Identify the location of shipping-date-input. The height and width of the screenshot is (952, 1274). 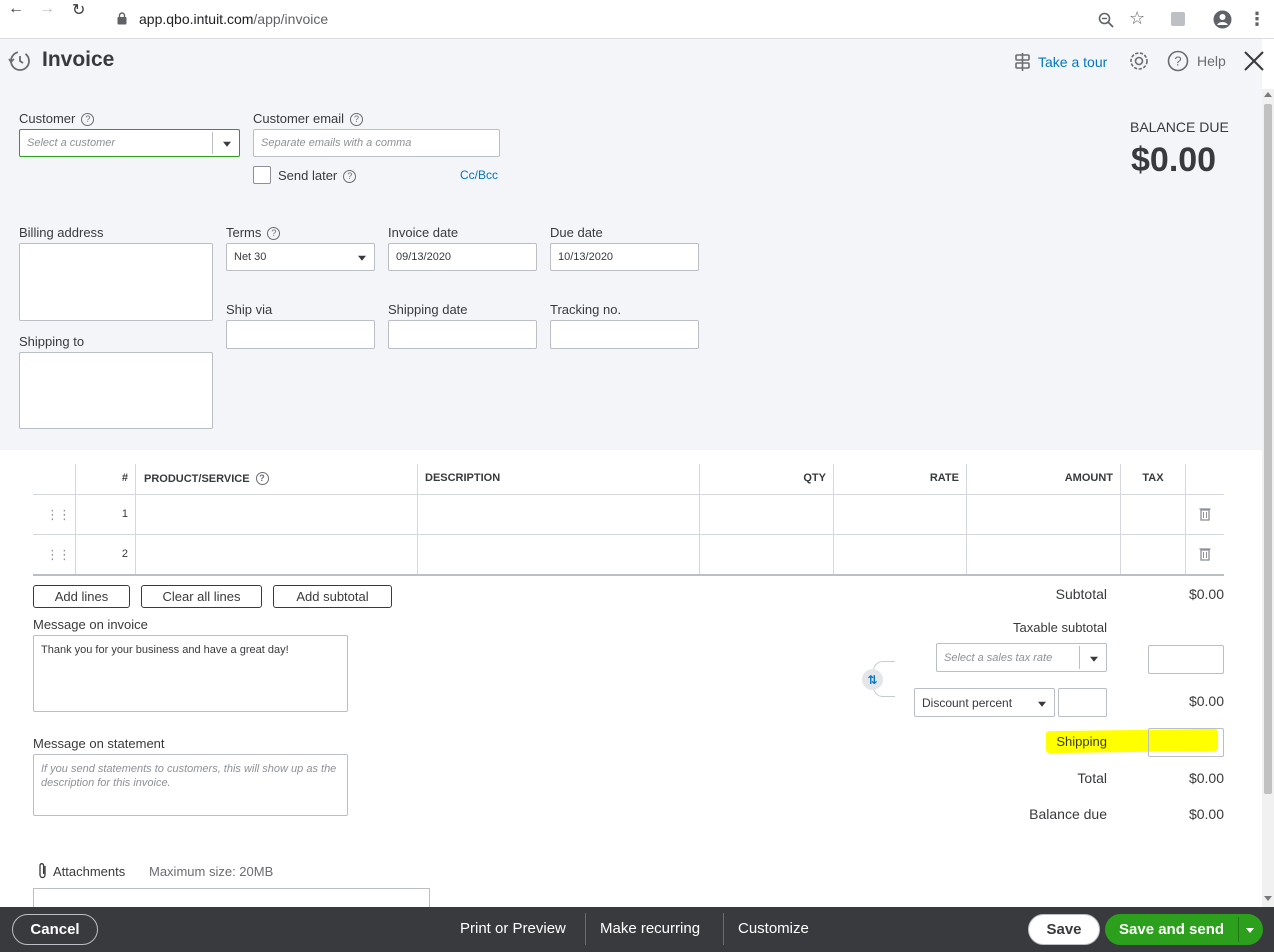
(462, 334).